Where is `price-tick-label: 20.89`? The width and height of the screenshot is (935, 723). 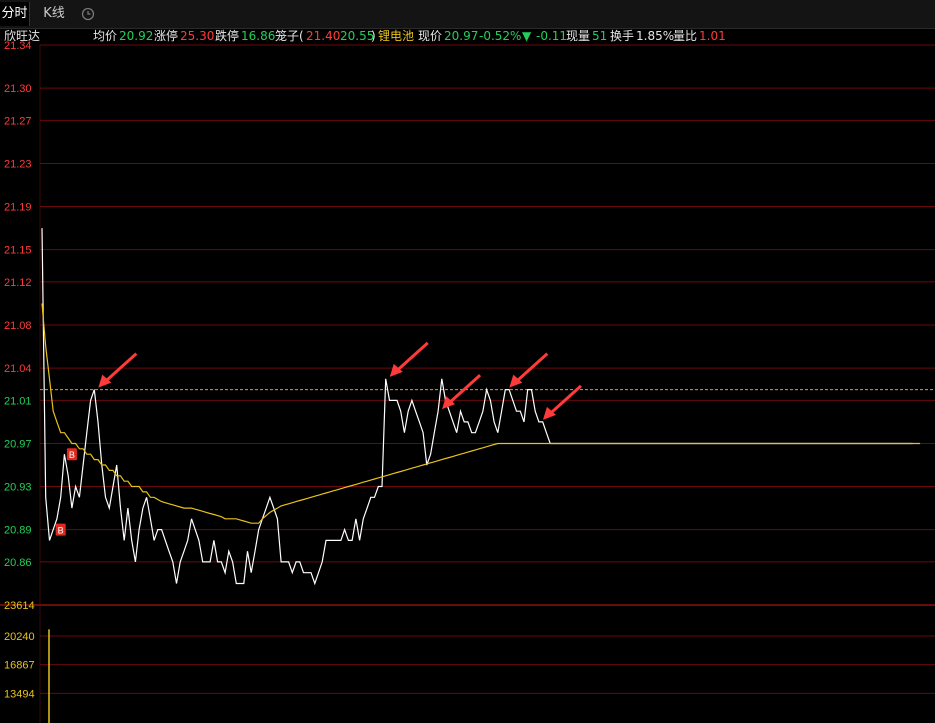
price-tick-label: 20.89 is located at coordinates (18, 531).